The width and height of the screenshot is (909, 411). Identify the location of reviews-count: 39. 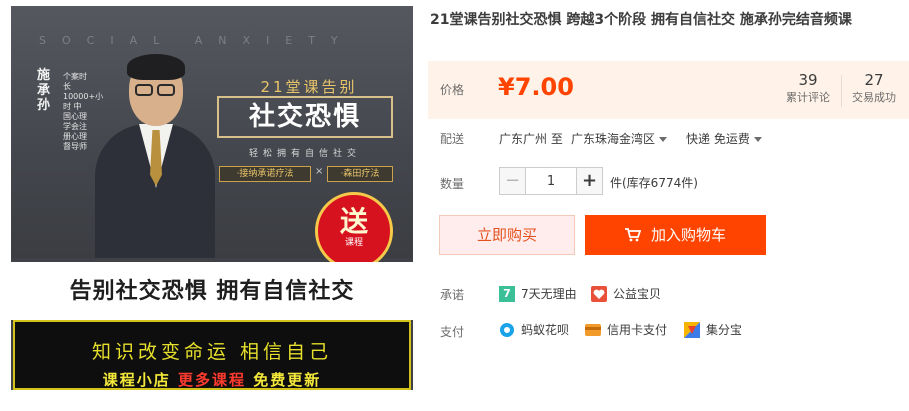
(808, 80).